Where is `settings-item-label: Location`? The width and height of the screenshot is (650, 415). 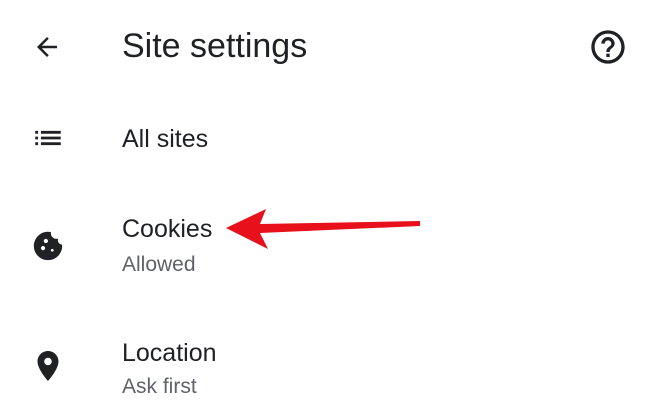
settings-item-label: Location is located at coordinates (169, 353).